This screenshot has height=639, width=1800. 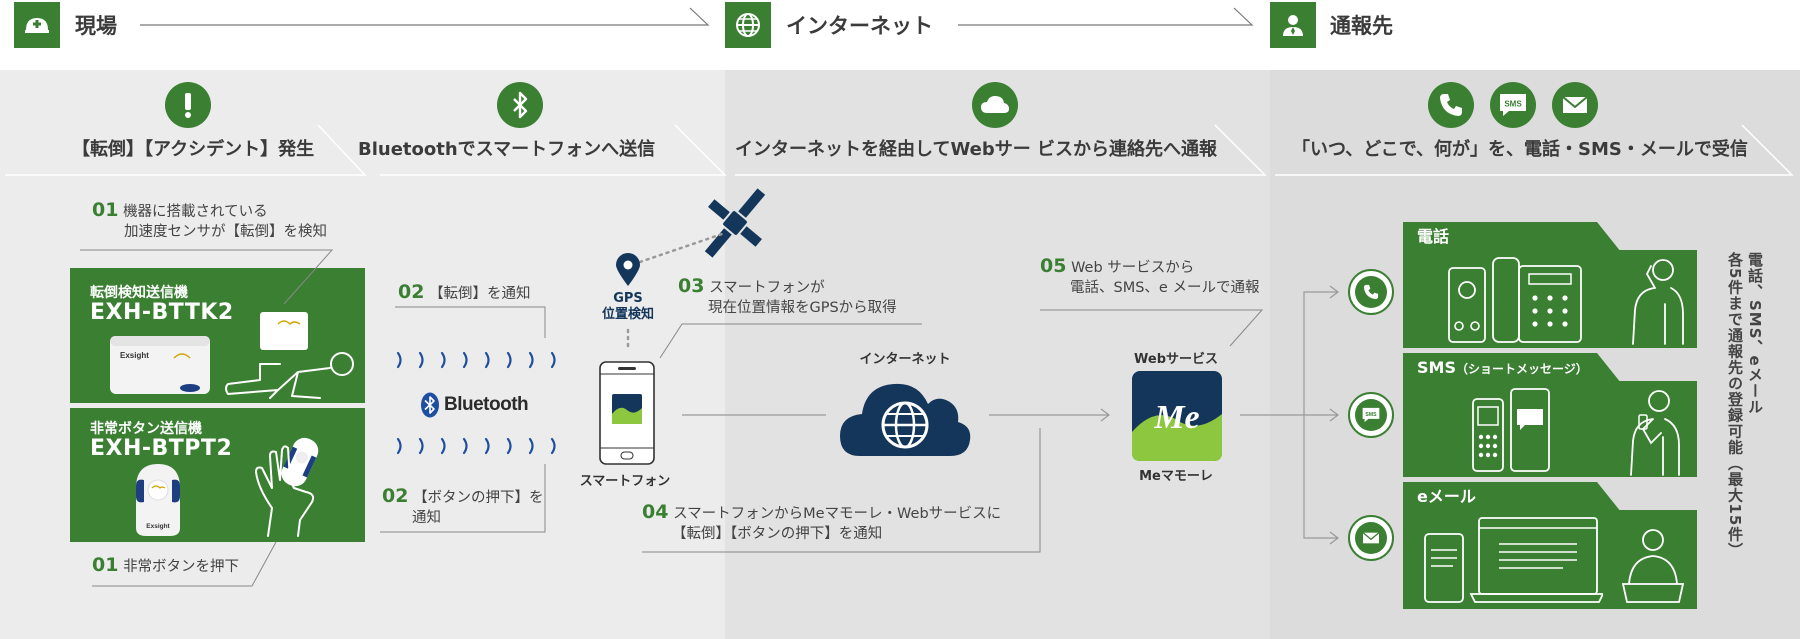 What do you see at coordinates (1500, 368) in the screenshot?
I see `card-sms-title: SMS（ショートメッセージ）` at bounding box center [1500, 368].